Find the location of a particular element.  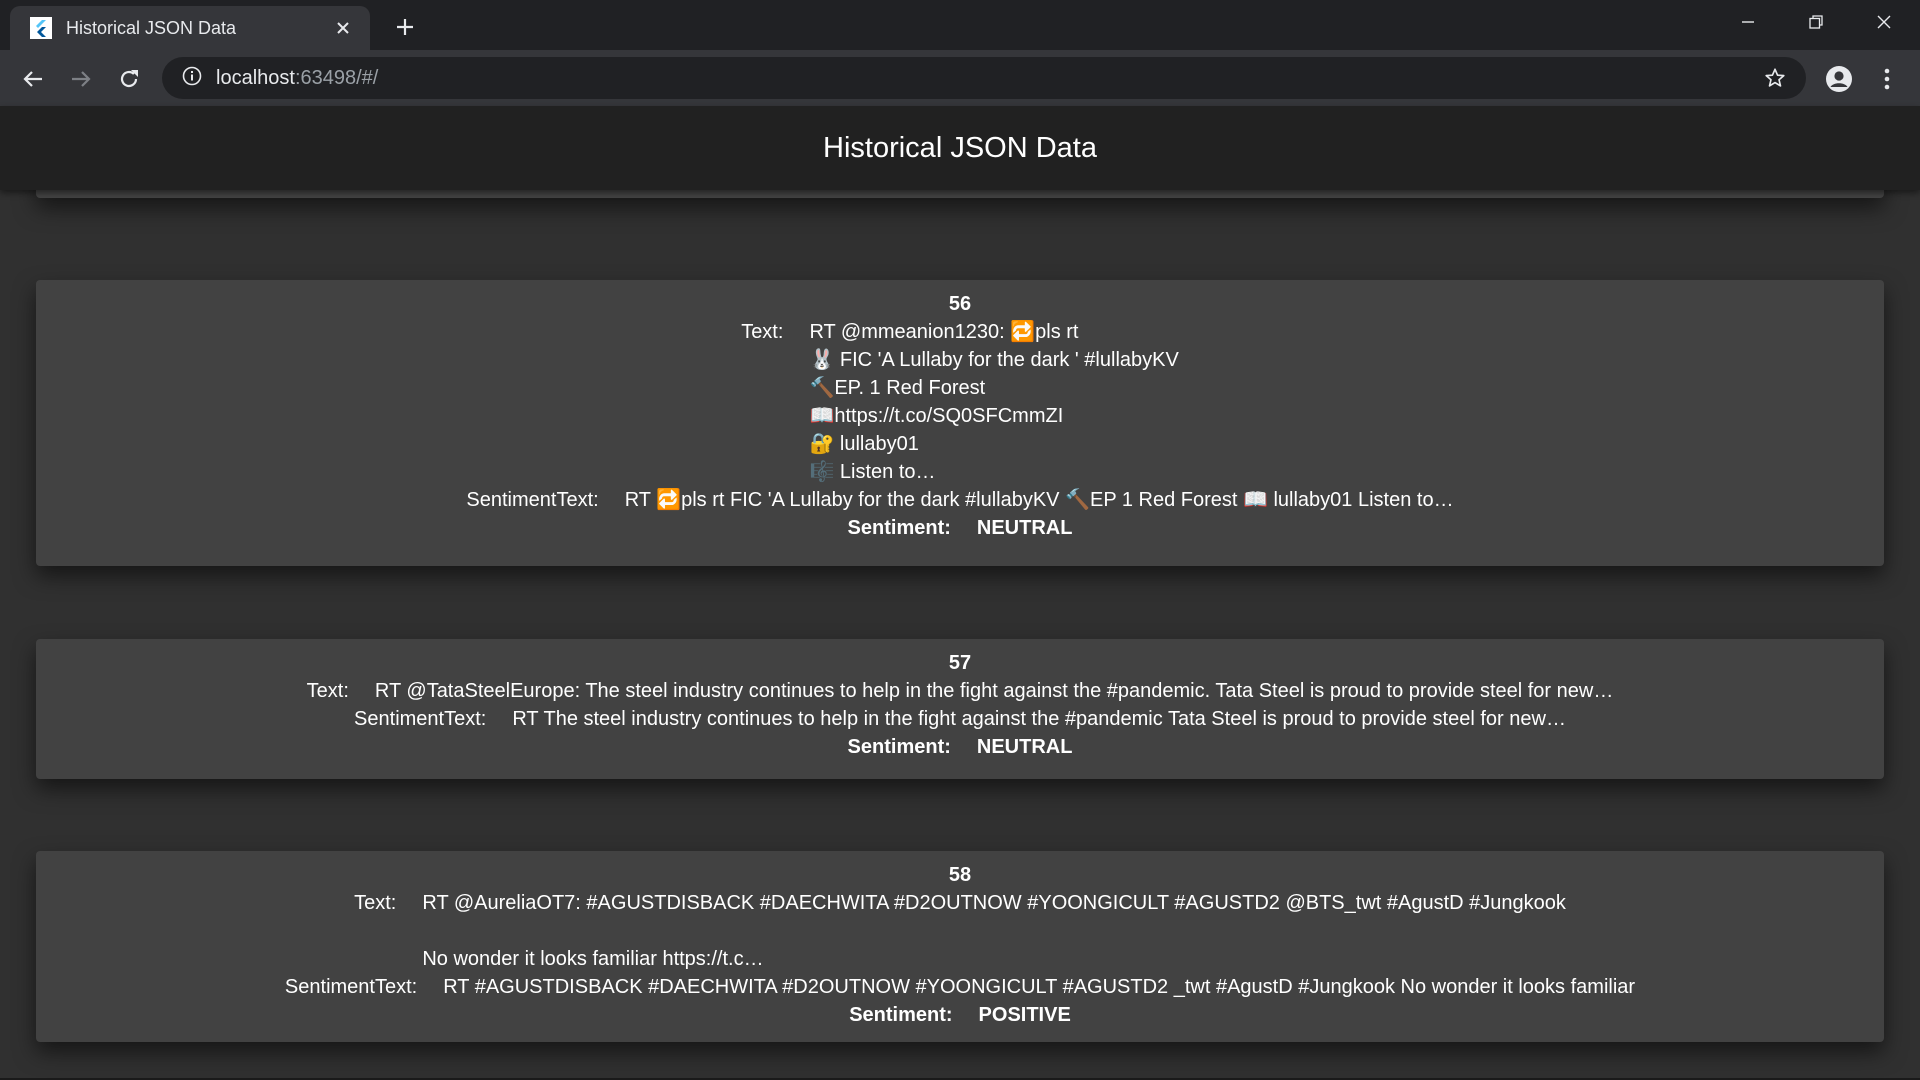

restore-window-icon is located at coordinates (1816, 22).